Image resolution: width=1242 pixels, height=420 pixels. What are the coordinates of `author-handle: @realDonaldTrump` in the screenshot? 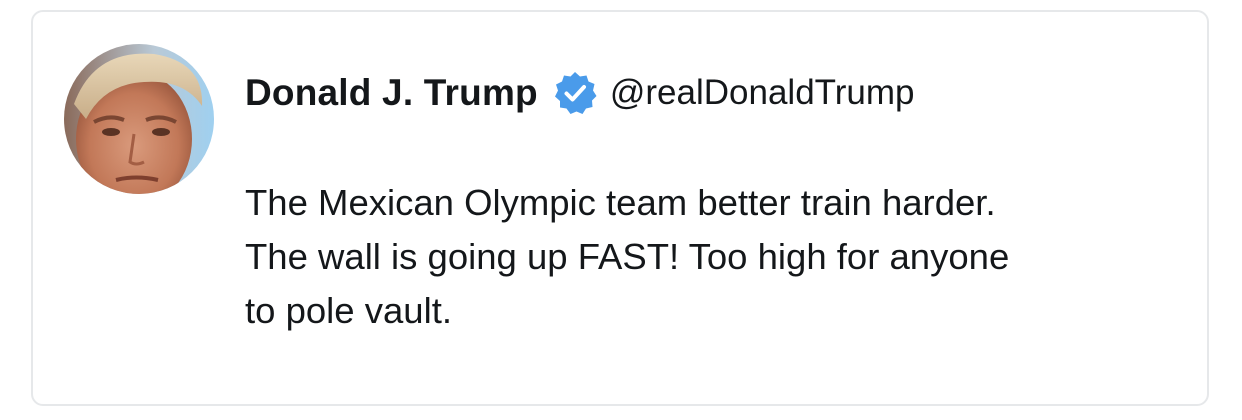 It's located at (762, 93).